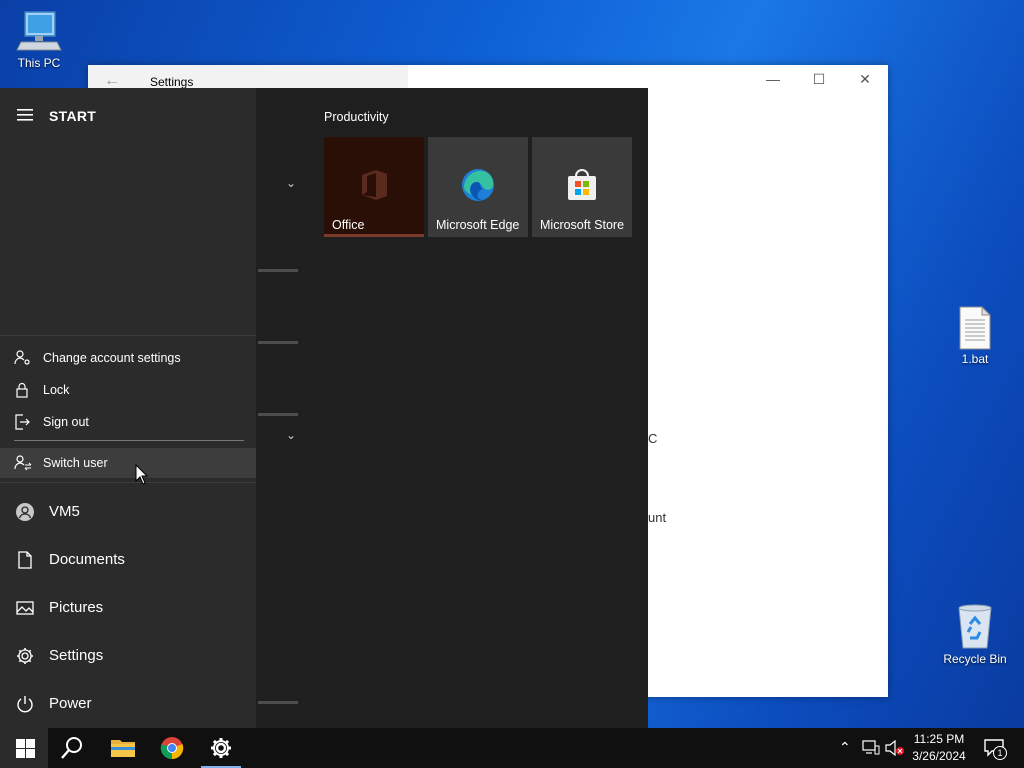 The image size is (1024, 768). I want to click on switch-user-item: Switch user, so click(128, 463).